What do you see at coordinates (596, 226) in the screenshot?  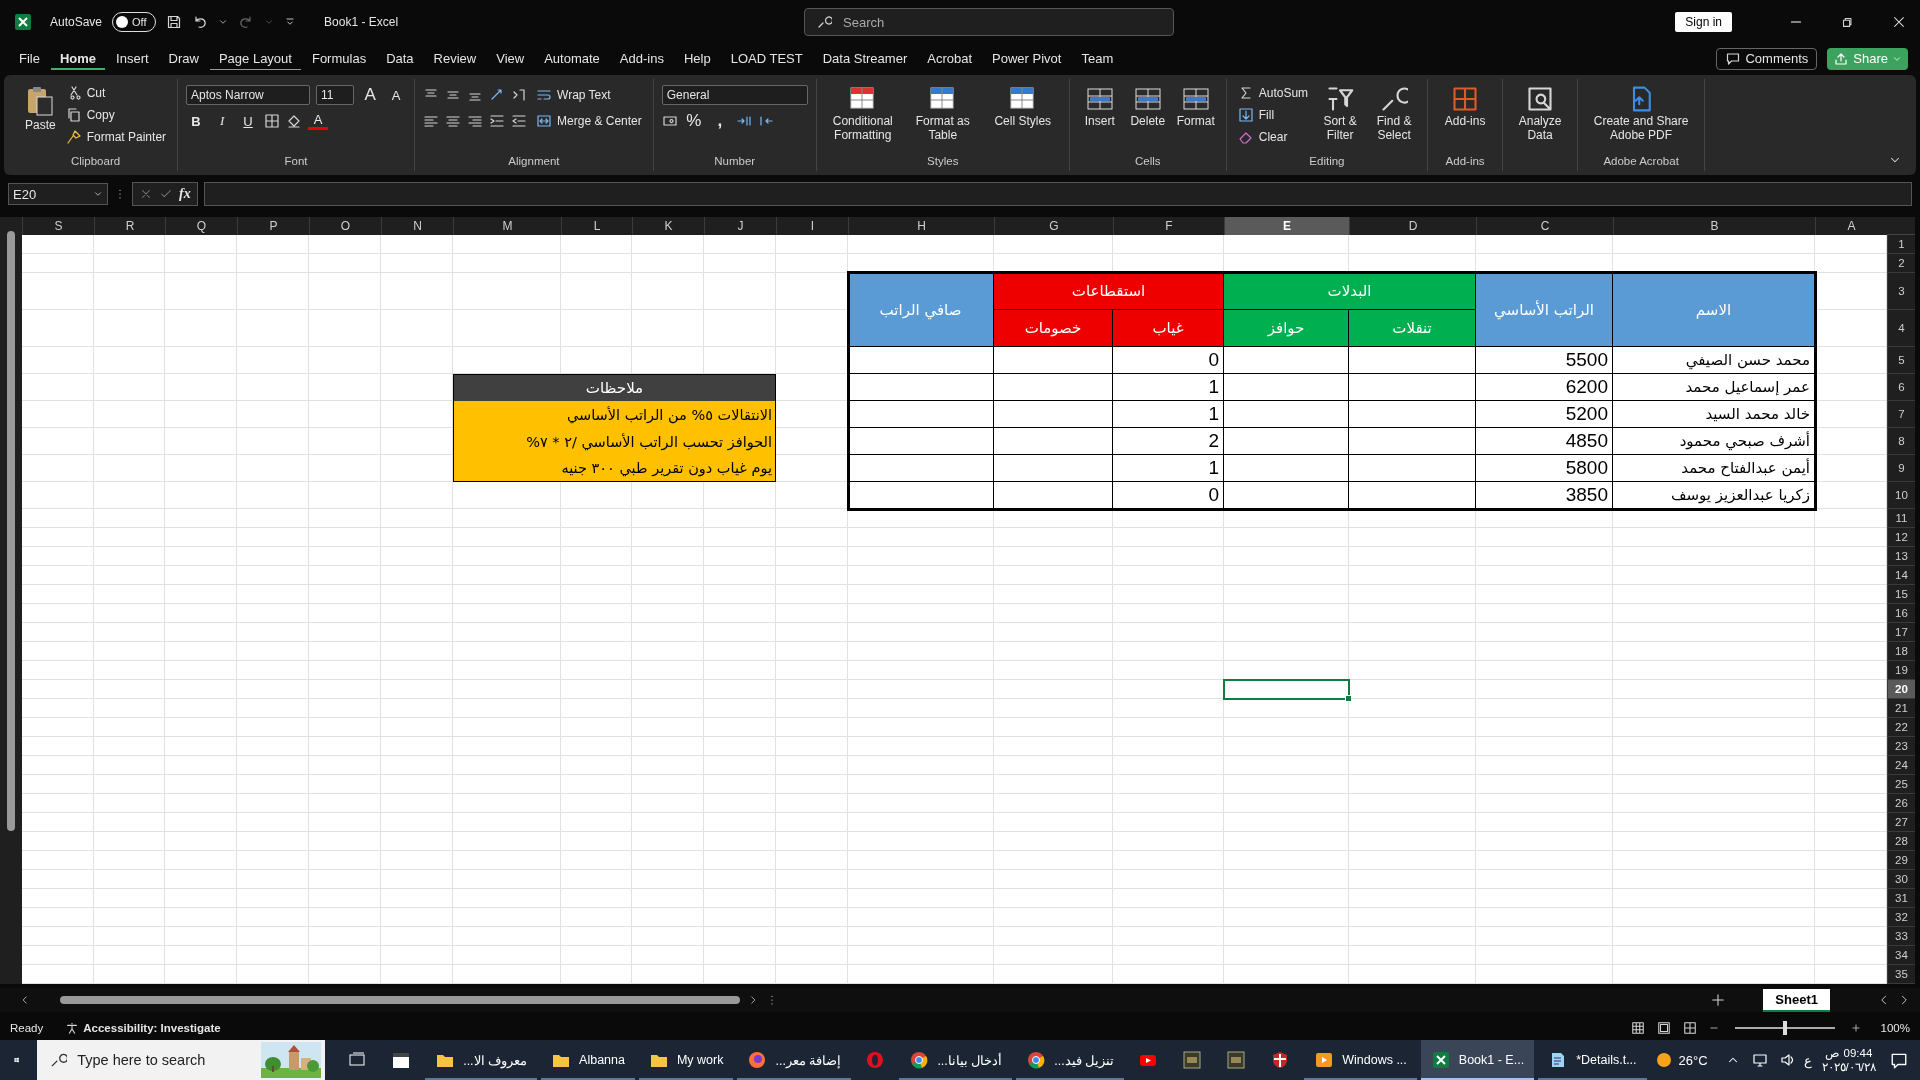 I see `column-header: L` at bounding box center [596, 226].